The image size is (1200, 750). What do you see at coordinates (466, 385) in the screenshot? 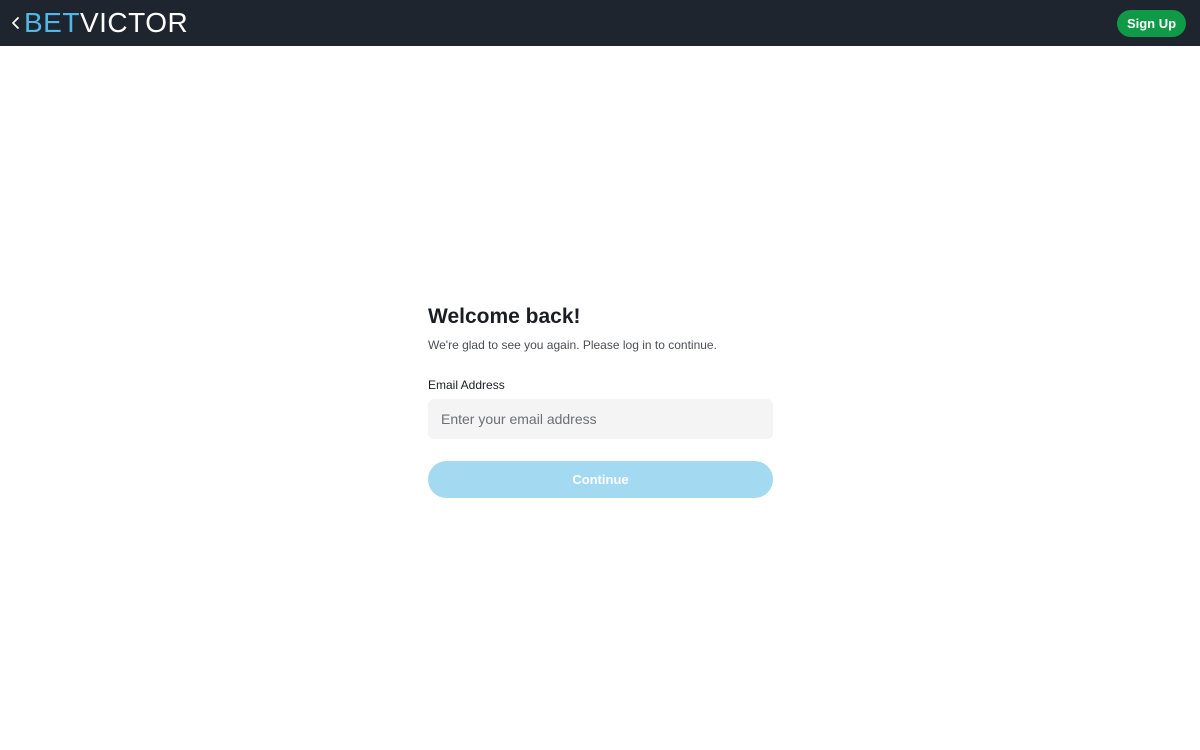
I see `email-label: Email Address` at bounding box center [466, 385].